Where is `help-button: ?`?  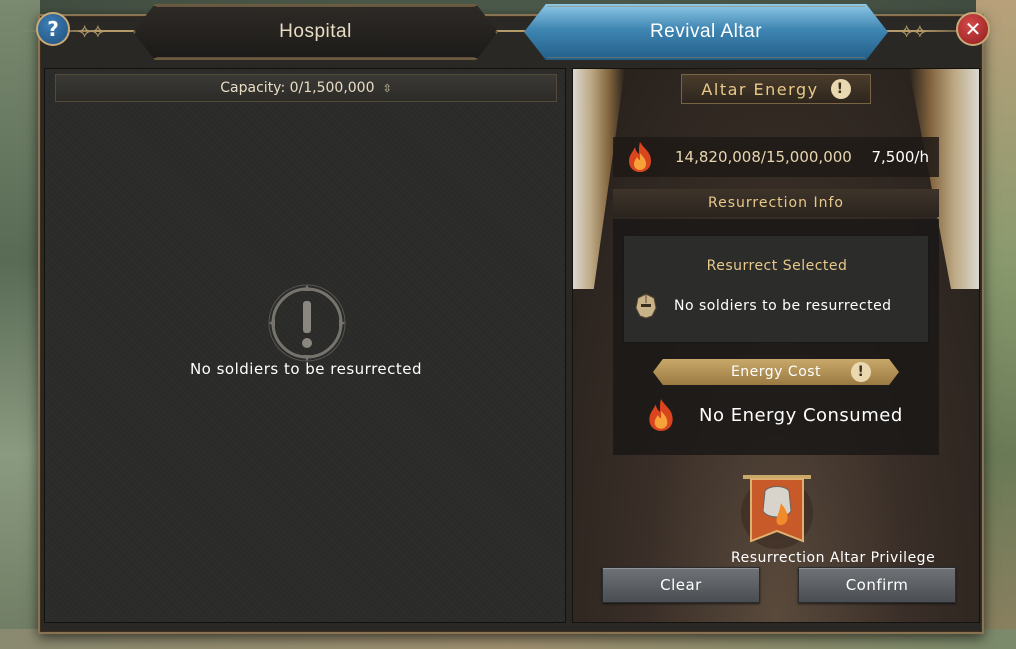
help-button: ? is located at coordinates (53, 29).